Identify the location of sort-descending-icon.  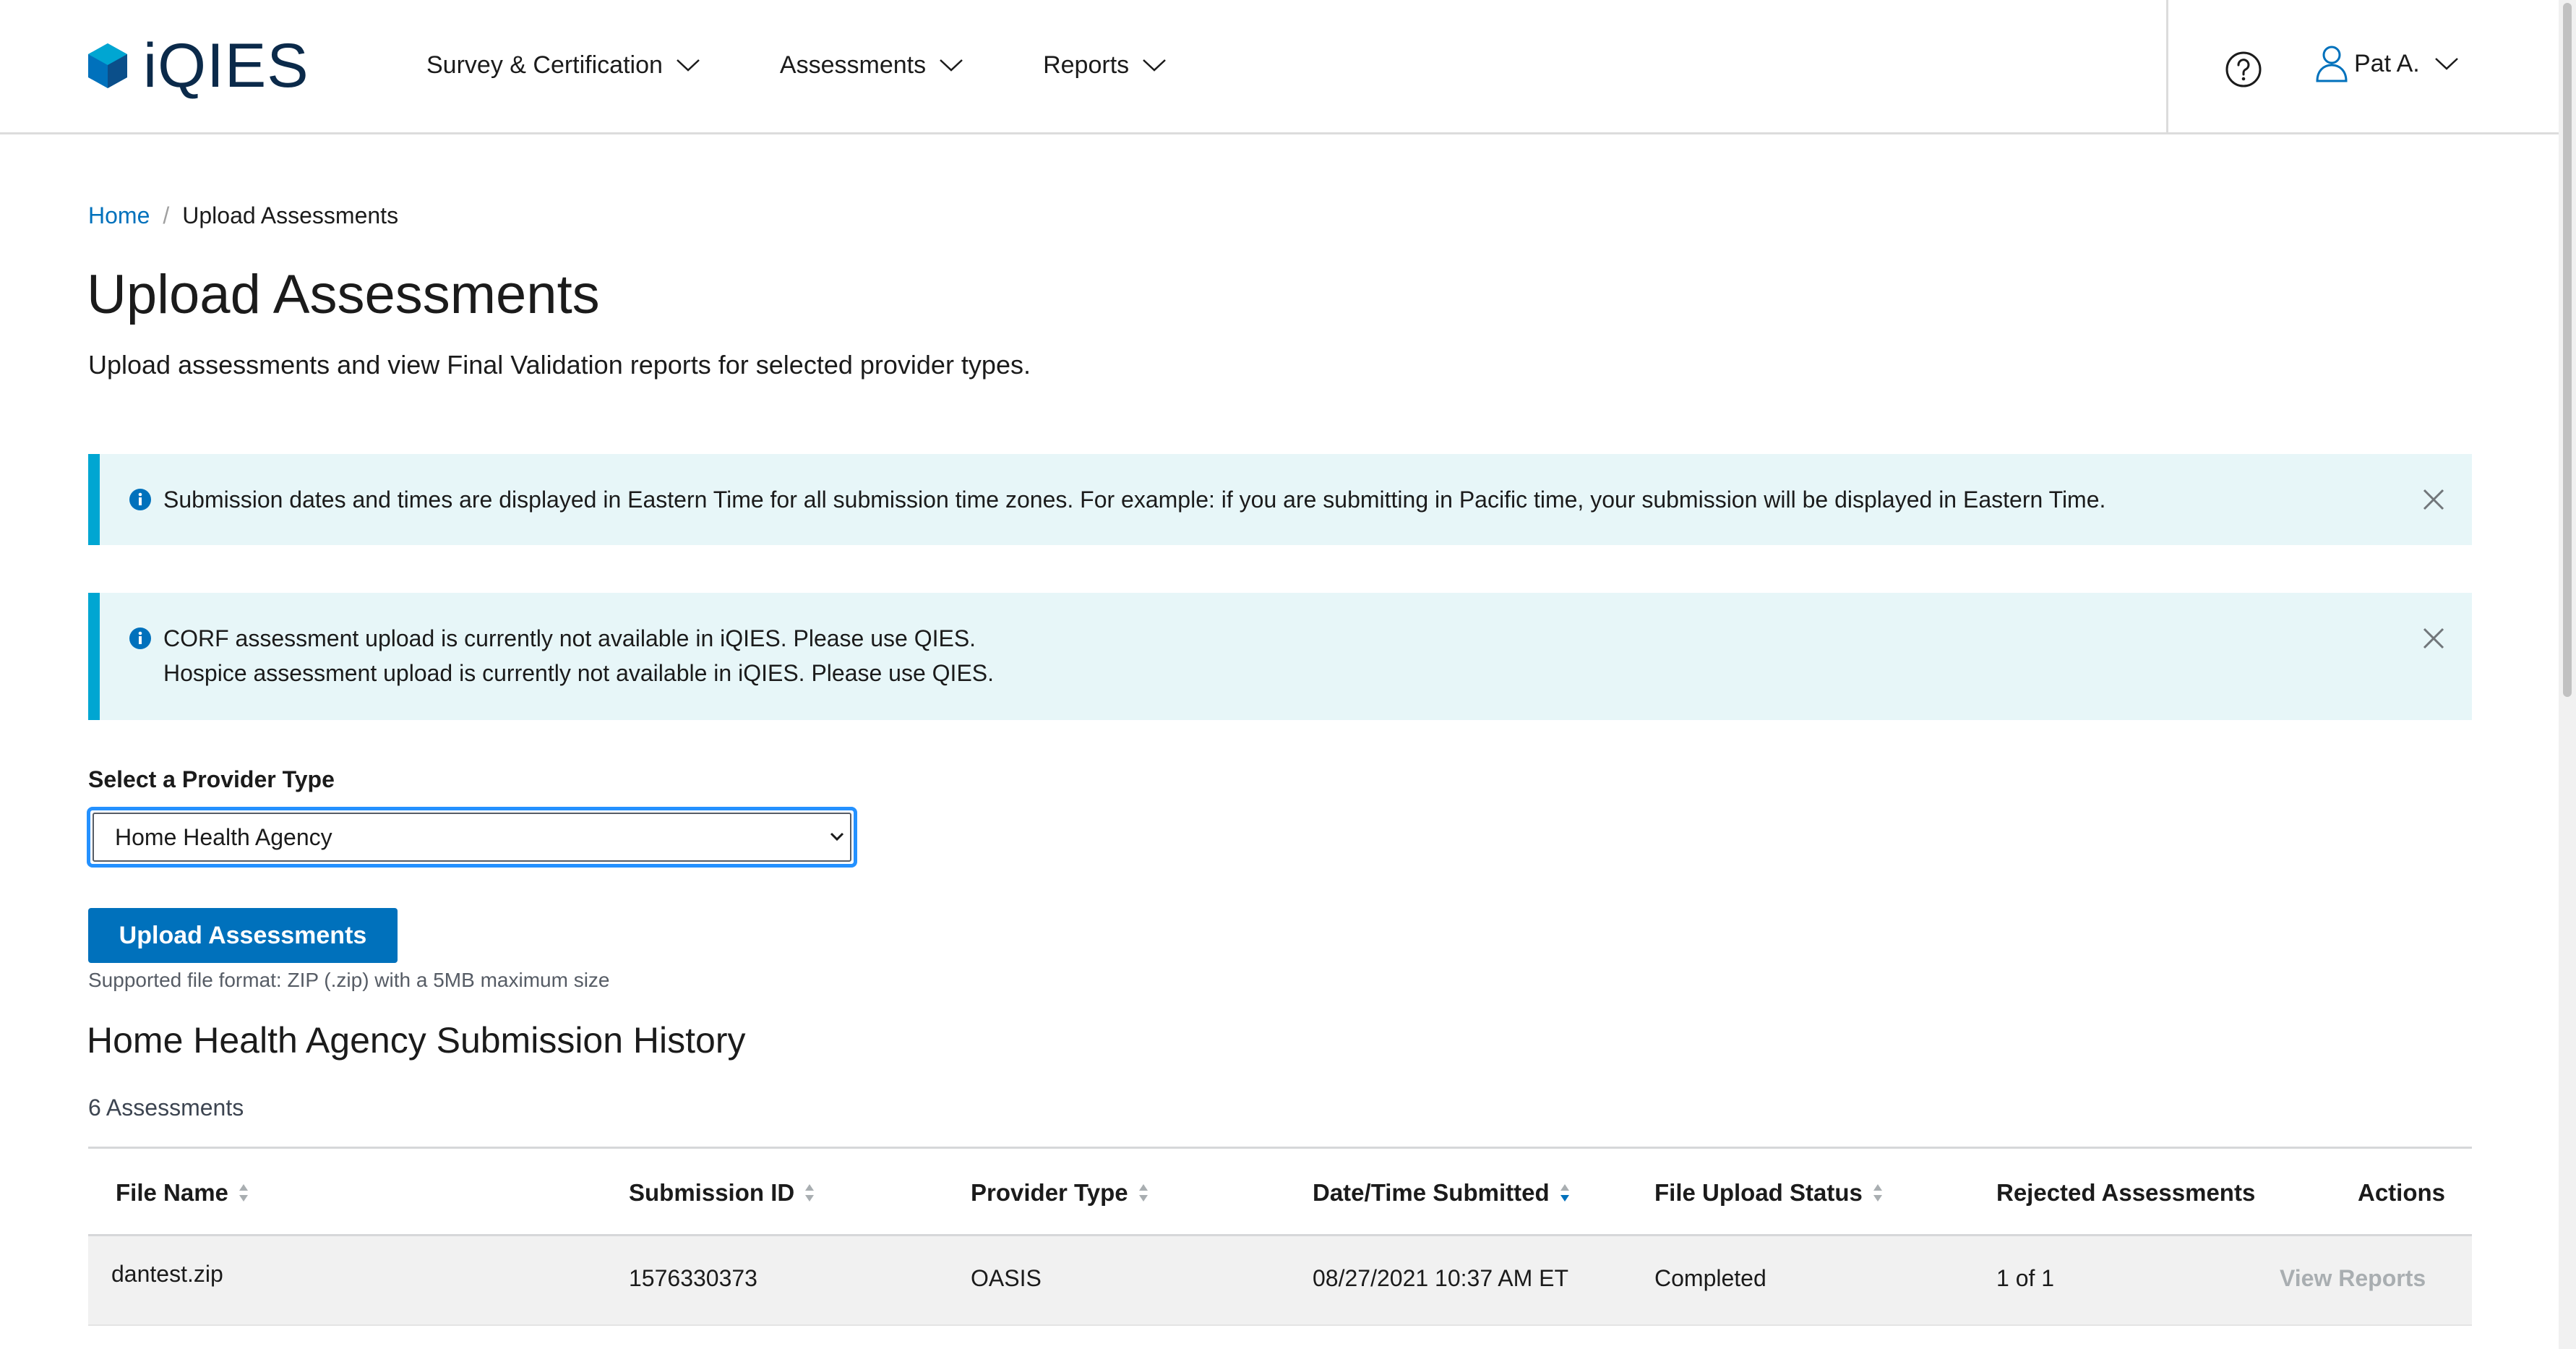
(1565, 1193).